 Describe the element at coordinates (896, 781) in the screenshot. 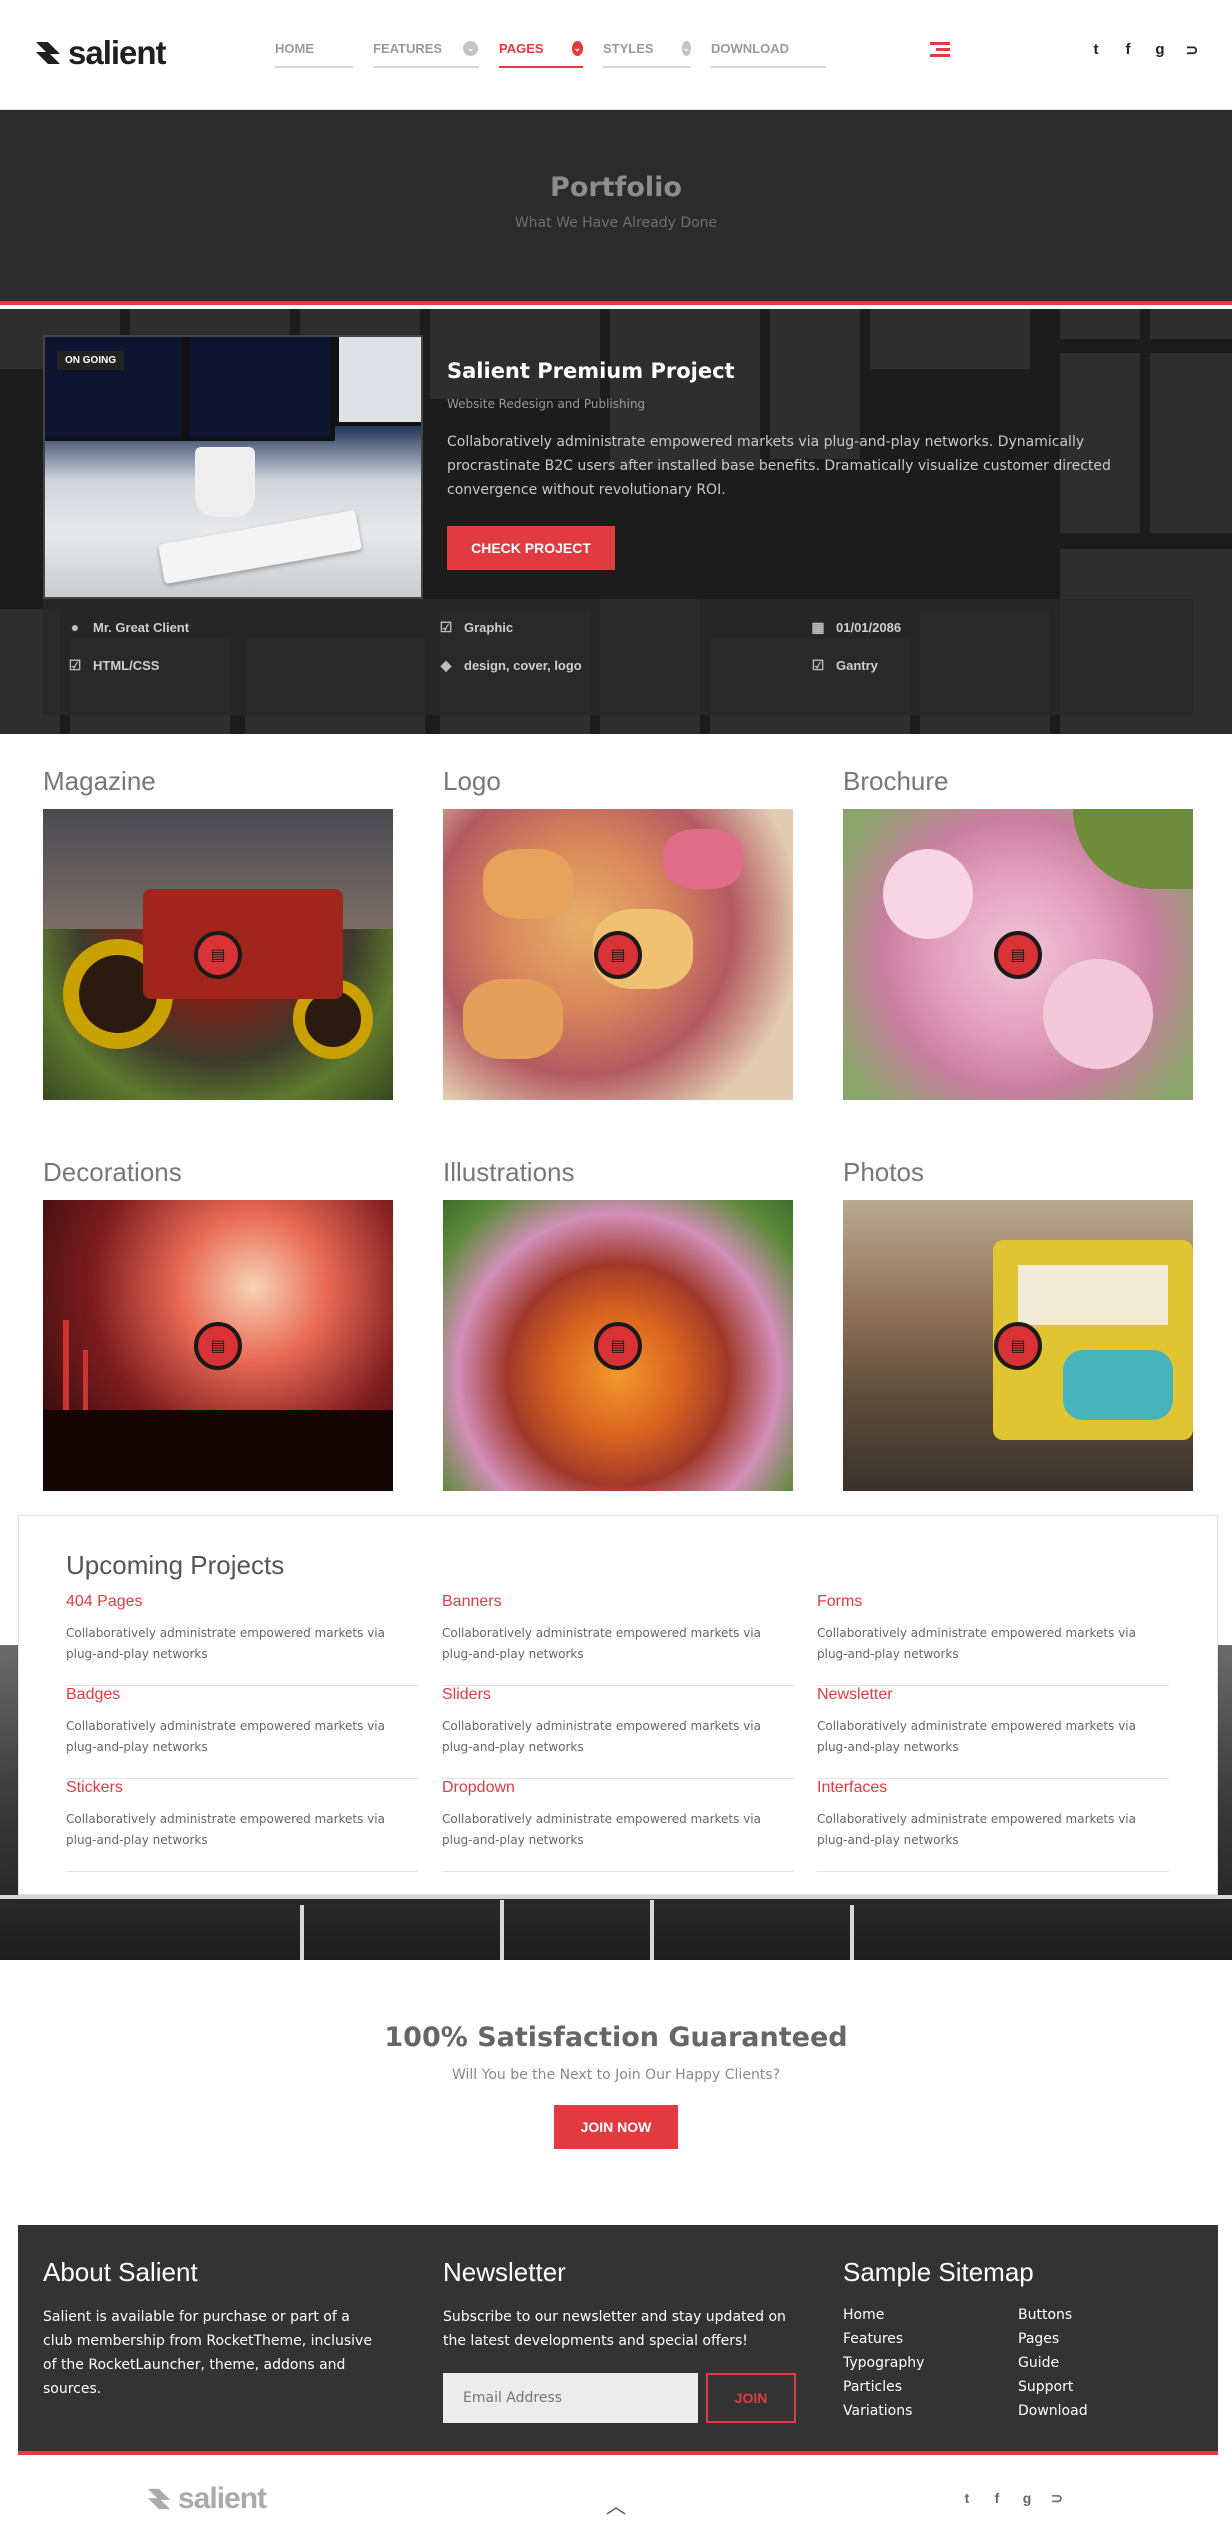

I see `category-title-brochure: Brochure` at that location.